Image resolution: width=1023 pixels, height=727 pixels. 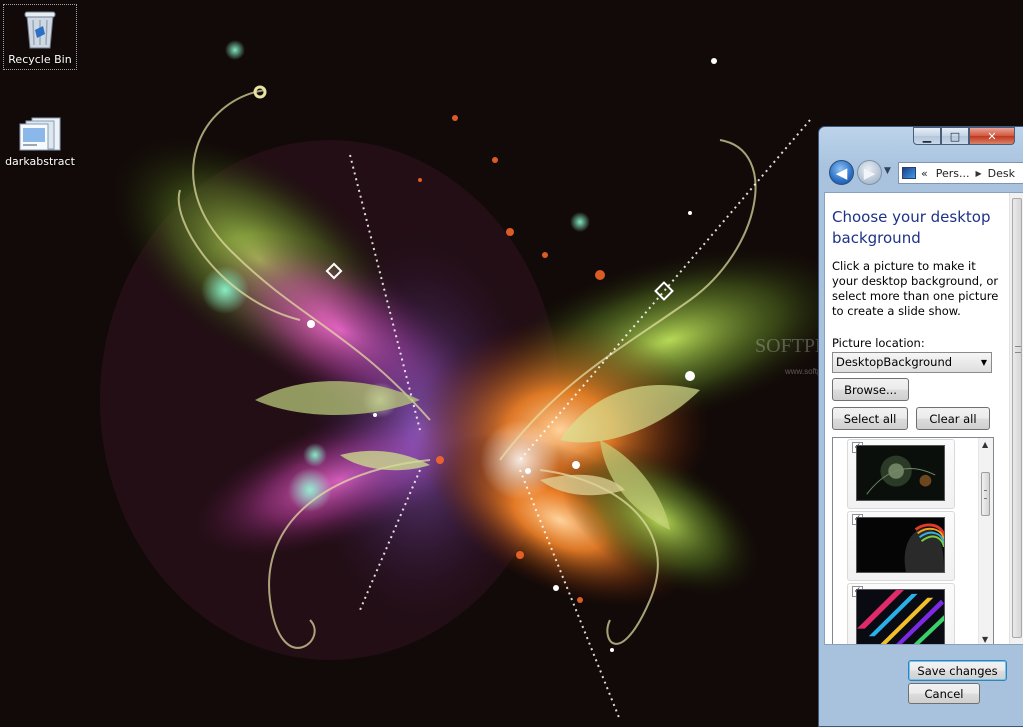 I want to click on back-button: ◀, so click(x=841, y=172).